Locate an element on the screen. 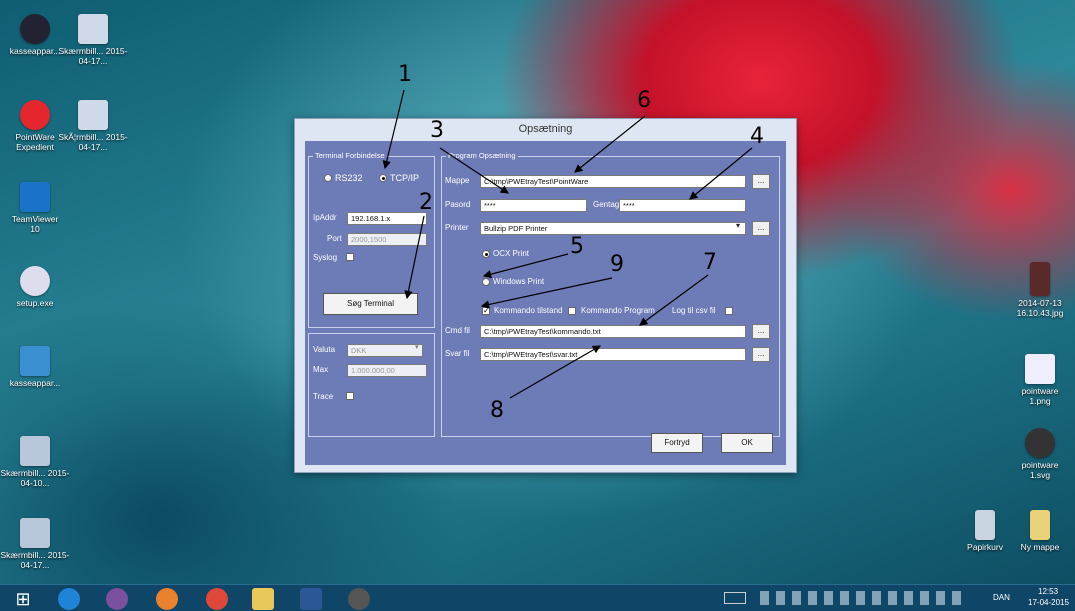 The height and width of the screenshot is (611, 1075). printer-dropdown-icon: ▾ is located at coordinates (738, 225).